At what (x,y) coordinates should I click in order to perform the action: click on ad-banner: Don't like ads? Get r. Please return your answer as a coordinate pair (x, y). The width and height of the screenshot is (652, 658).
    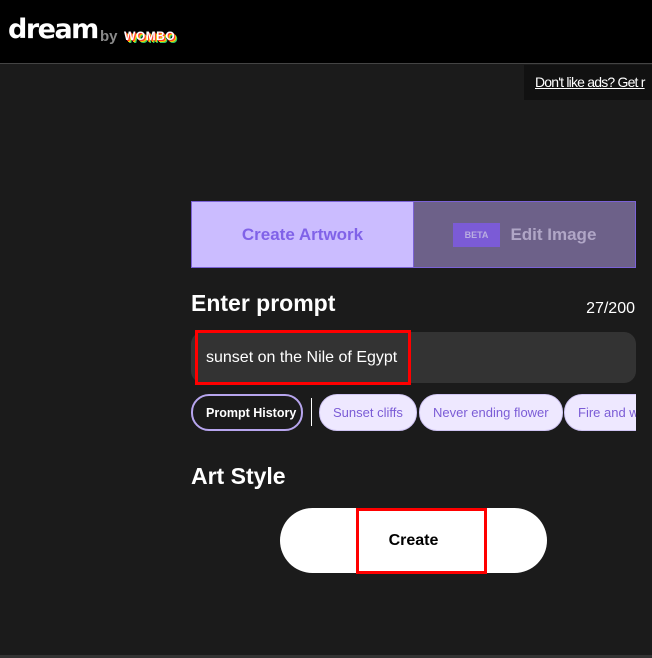
    Looking at the image, I should click on (588, 82).